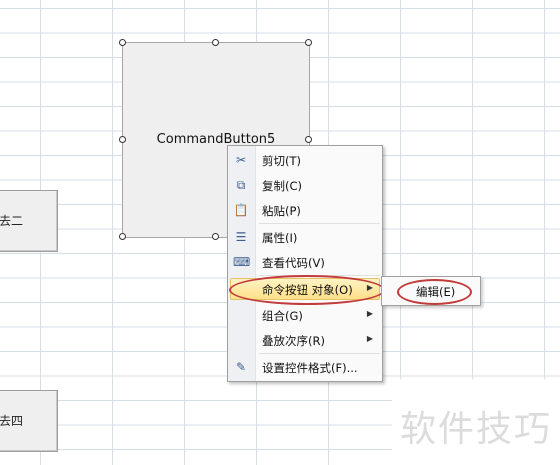  I want to click on annotation-ring-edit, so click(434, 292).